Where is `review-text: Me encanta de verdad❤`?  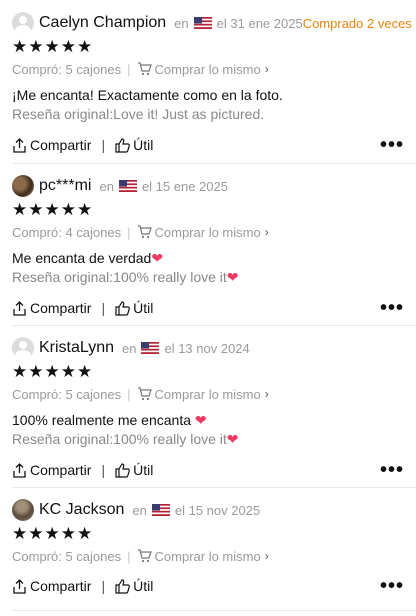 review-text: Me encanta de verdad❤ is located at coordinates (208, 258).